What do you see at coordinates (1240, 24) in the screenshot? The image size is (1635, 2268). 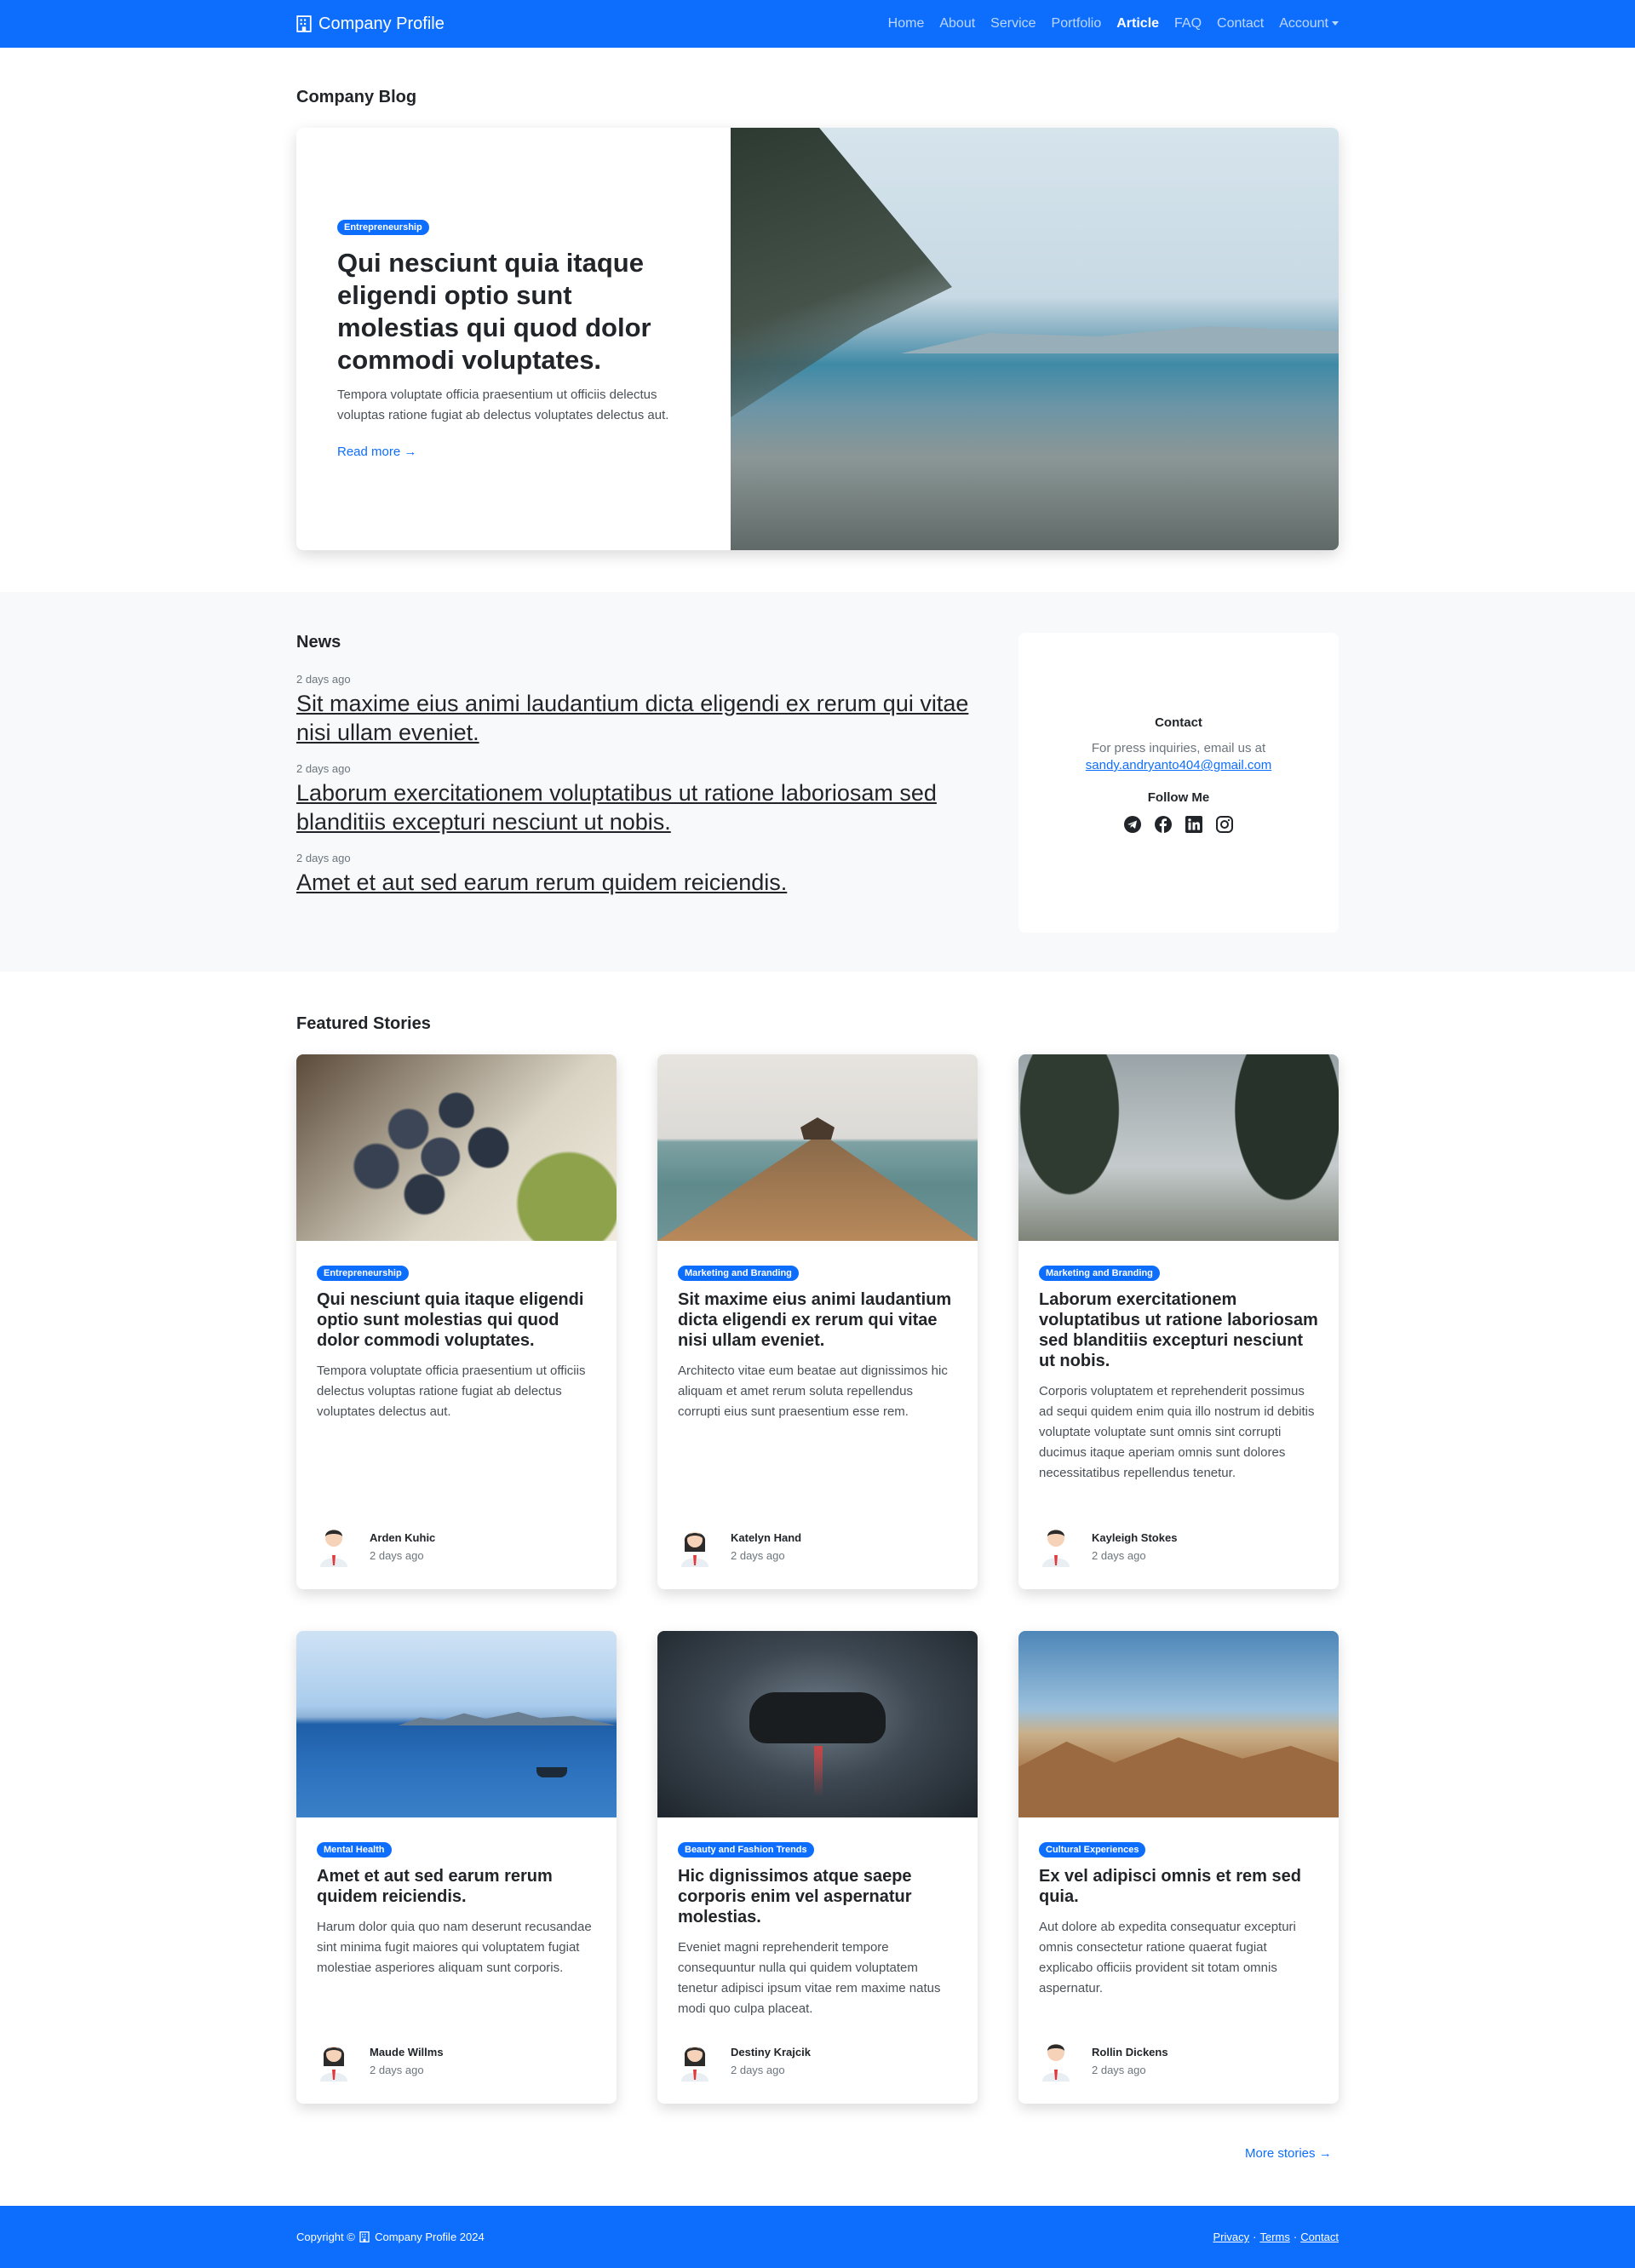 I see `nav-contact: Contact` at bounding box center [1240, 24].